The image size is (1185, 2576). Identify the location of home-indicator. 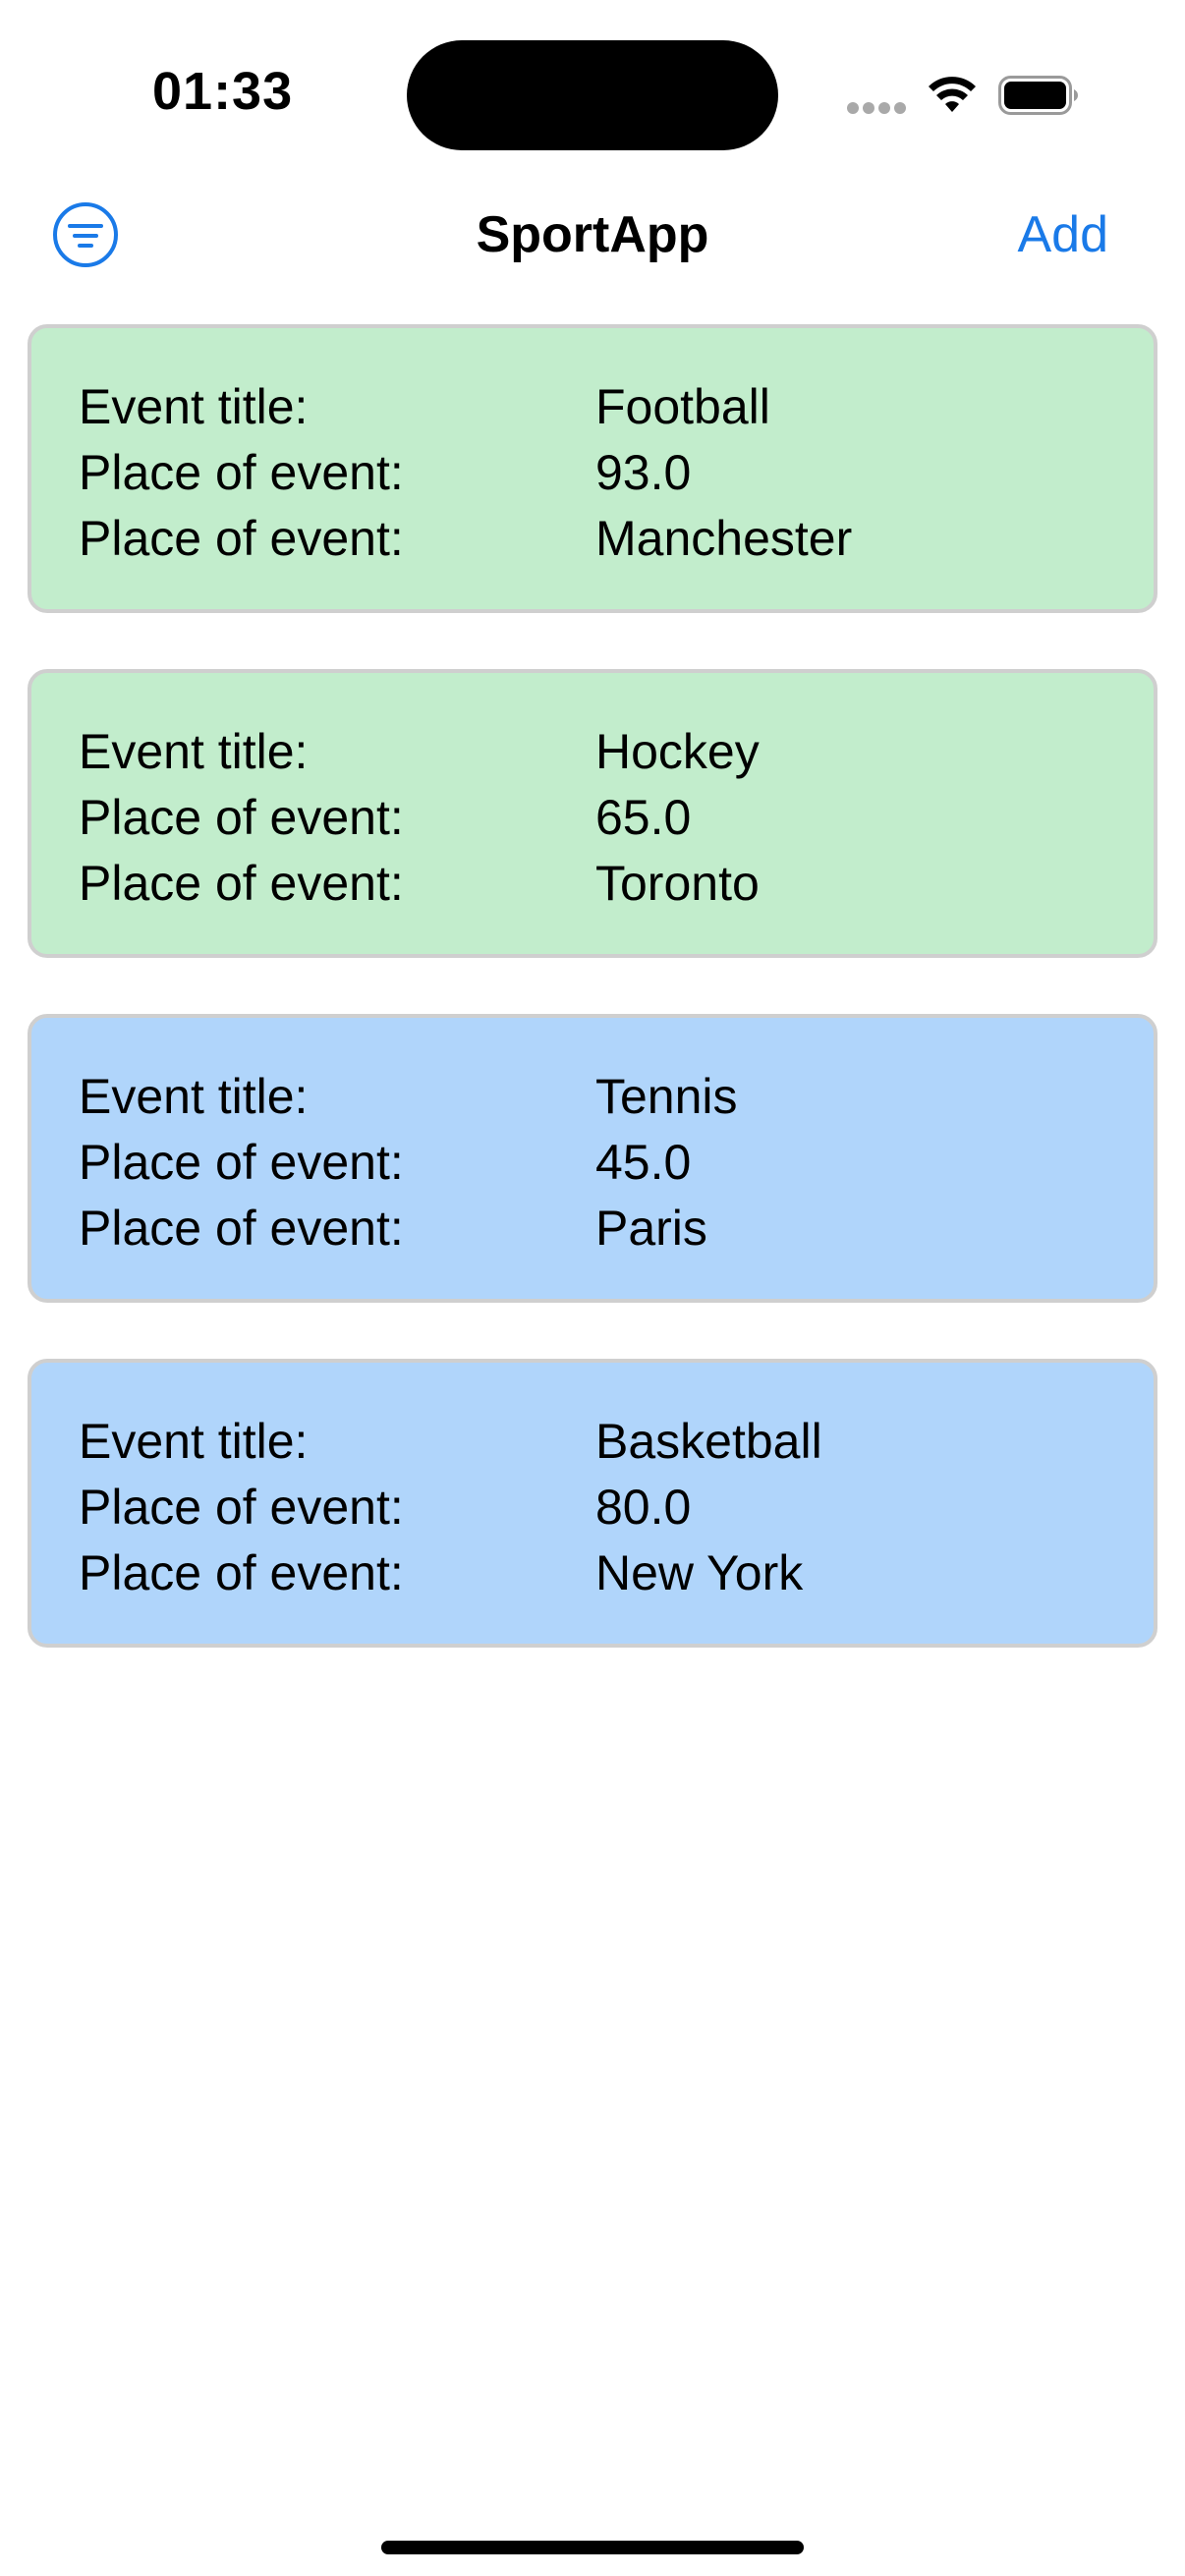
(592, 2547).